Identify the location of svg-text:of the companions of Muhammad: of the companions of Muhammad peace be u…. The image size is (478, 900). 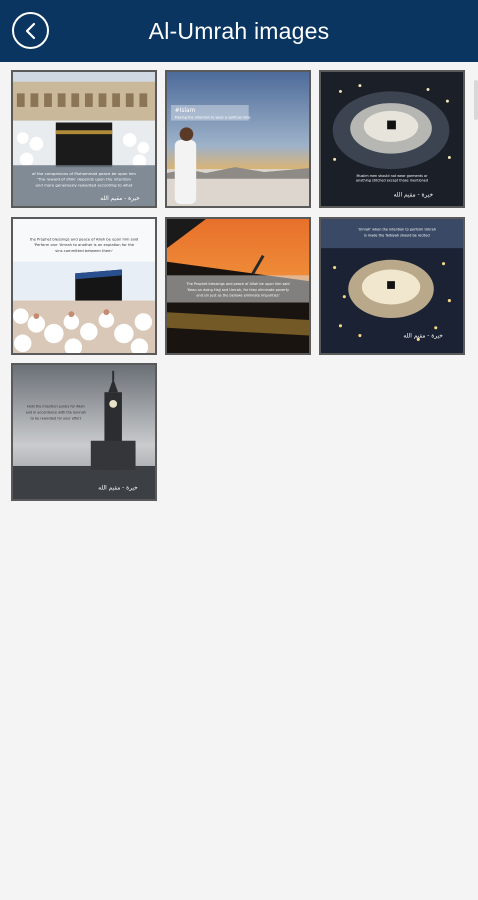
(84, 173).